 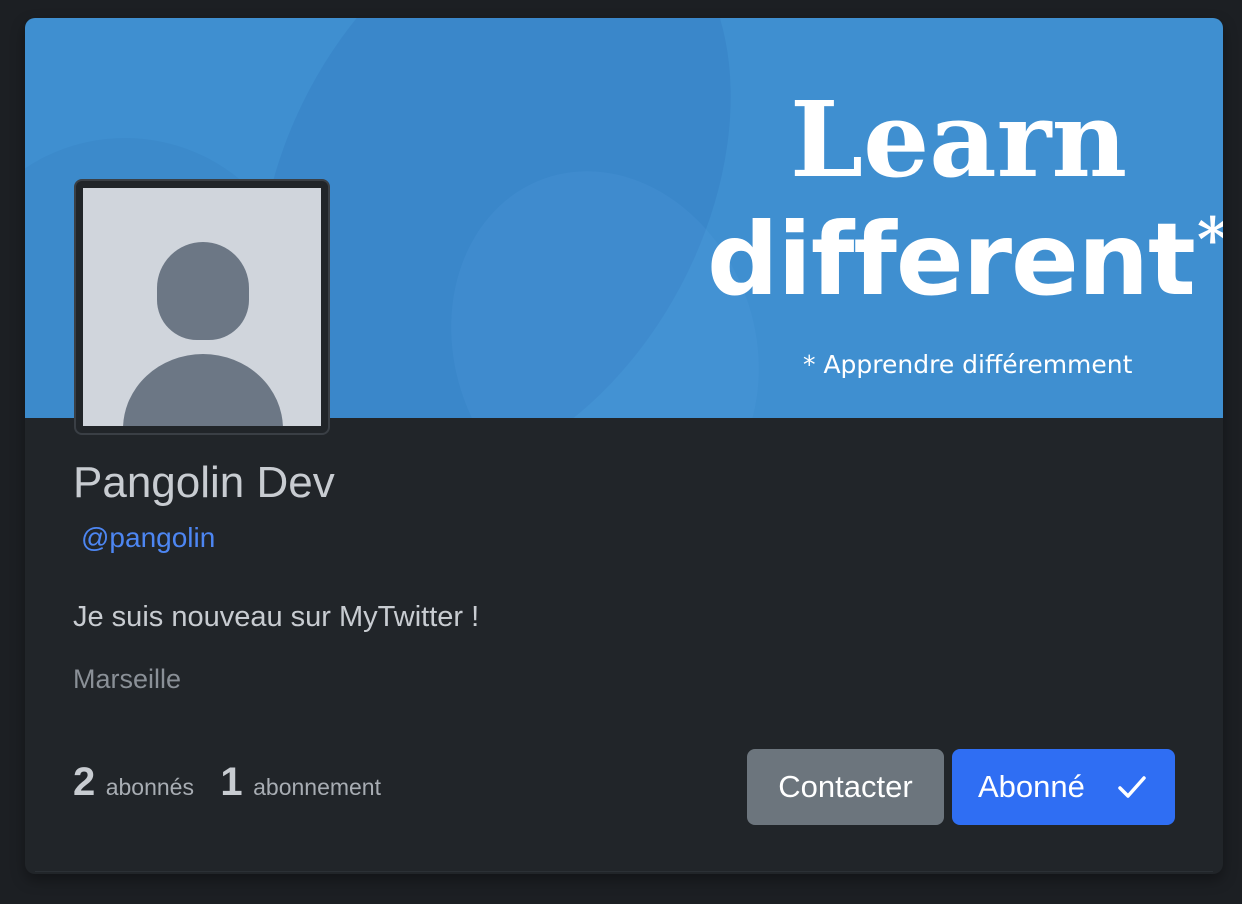 What do you see at coordinates (231, 782) in the screenshot?
I see `following-count: 1` at bounding box center [231, 782].